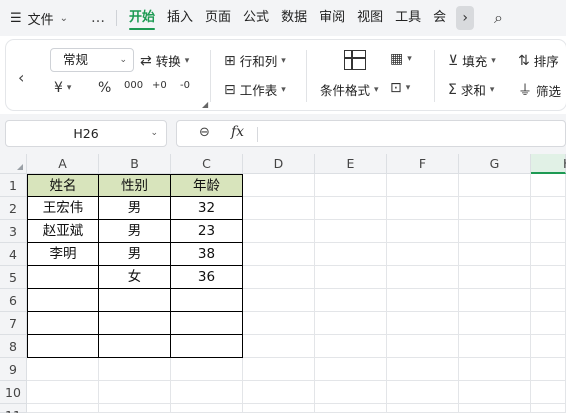 The height and width of the screenshot is (413, 566). Describe the element at coordinates (495, 164) in the screenshot. I see `column-header-g: G` at that location.